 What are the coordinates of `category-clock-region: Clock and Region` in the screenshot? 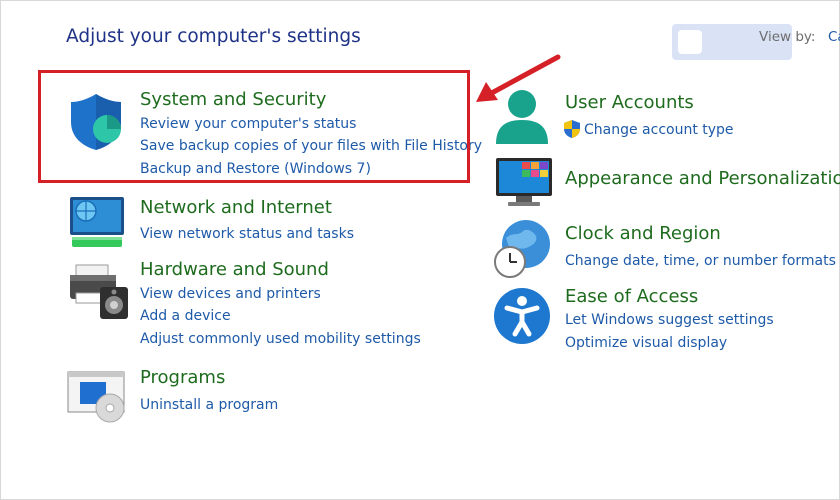 It's located at (643, 233).